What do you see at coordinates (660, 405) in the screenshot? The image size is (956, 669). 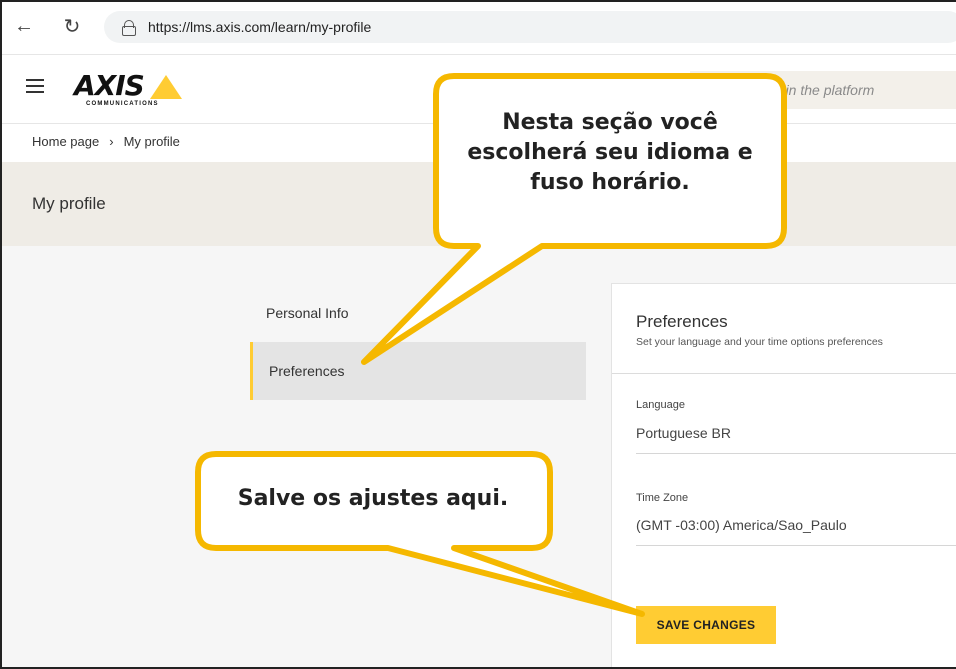 I see `language-label: Language` at bounding box center [660, 405].